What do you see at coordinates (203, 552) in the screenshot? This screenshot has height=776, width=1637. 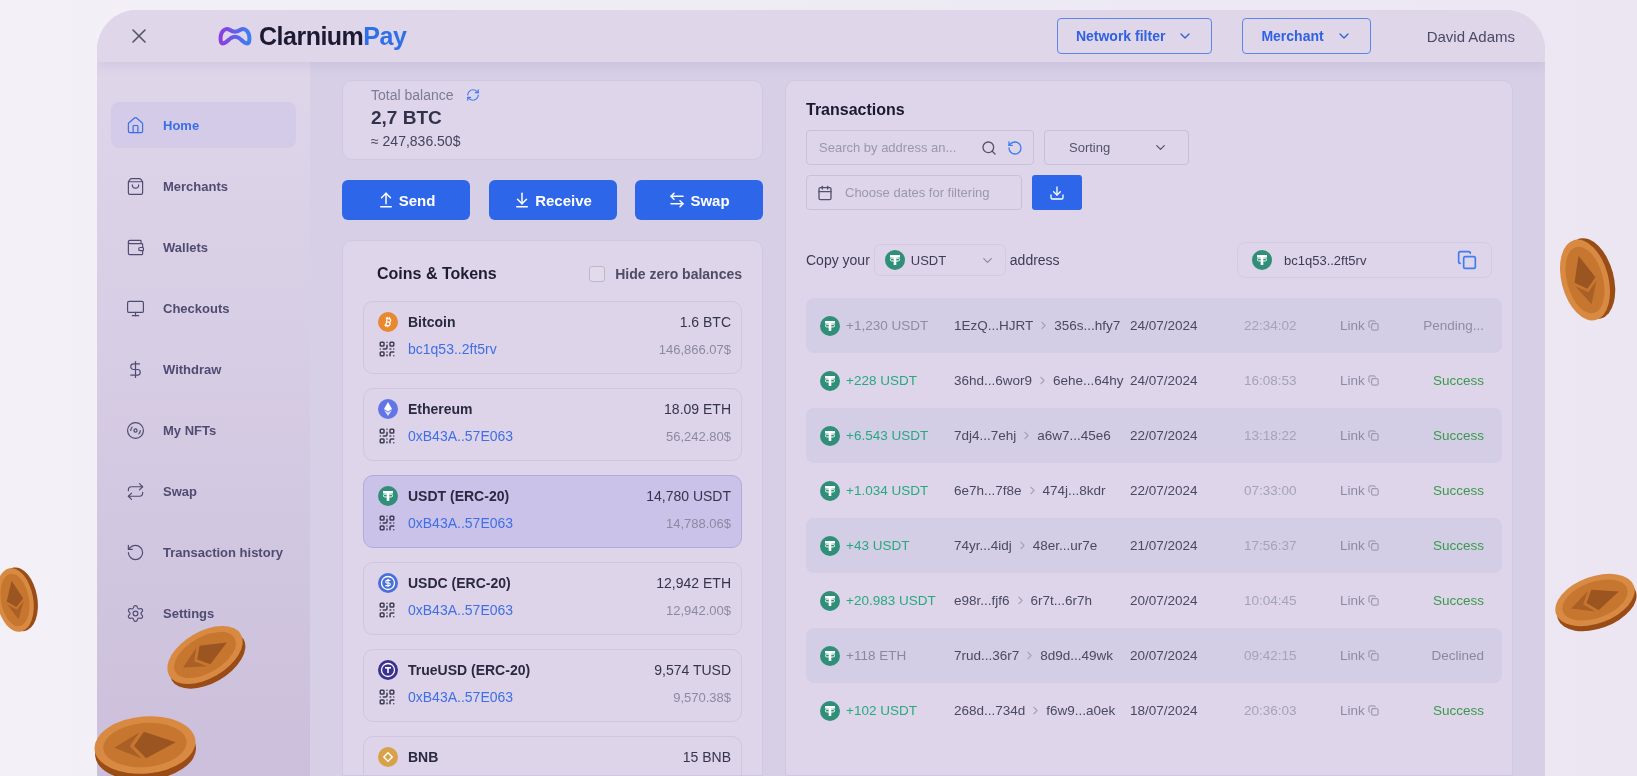 I see `sidebar-item: Transaction history` at bounding box center [203, 552].